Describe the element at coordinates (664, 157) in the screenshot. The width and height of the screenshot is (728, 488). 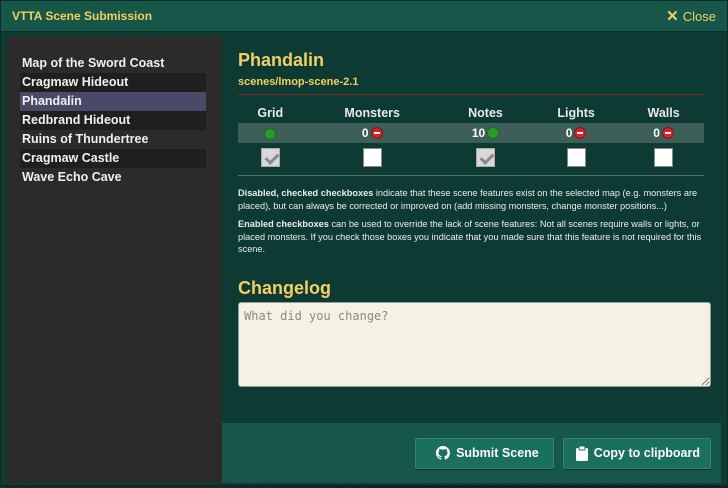
I see `walls-checkbox` at that location.